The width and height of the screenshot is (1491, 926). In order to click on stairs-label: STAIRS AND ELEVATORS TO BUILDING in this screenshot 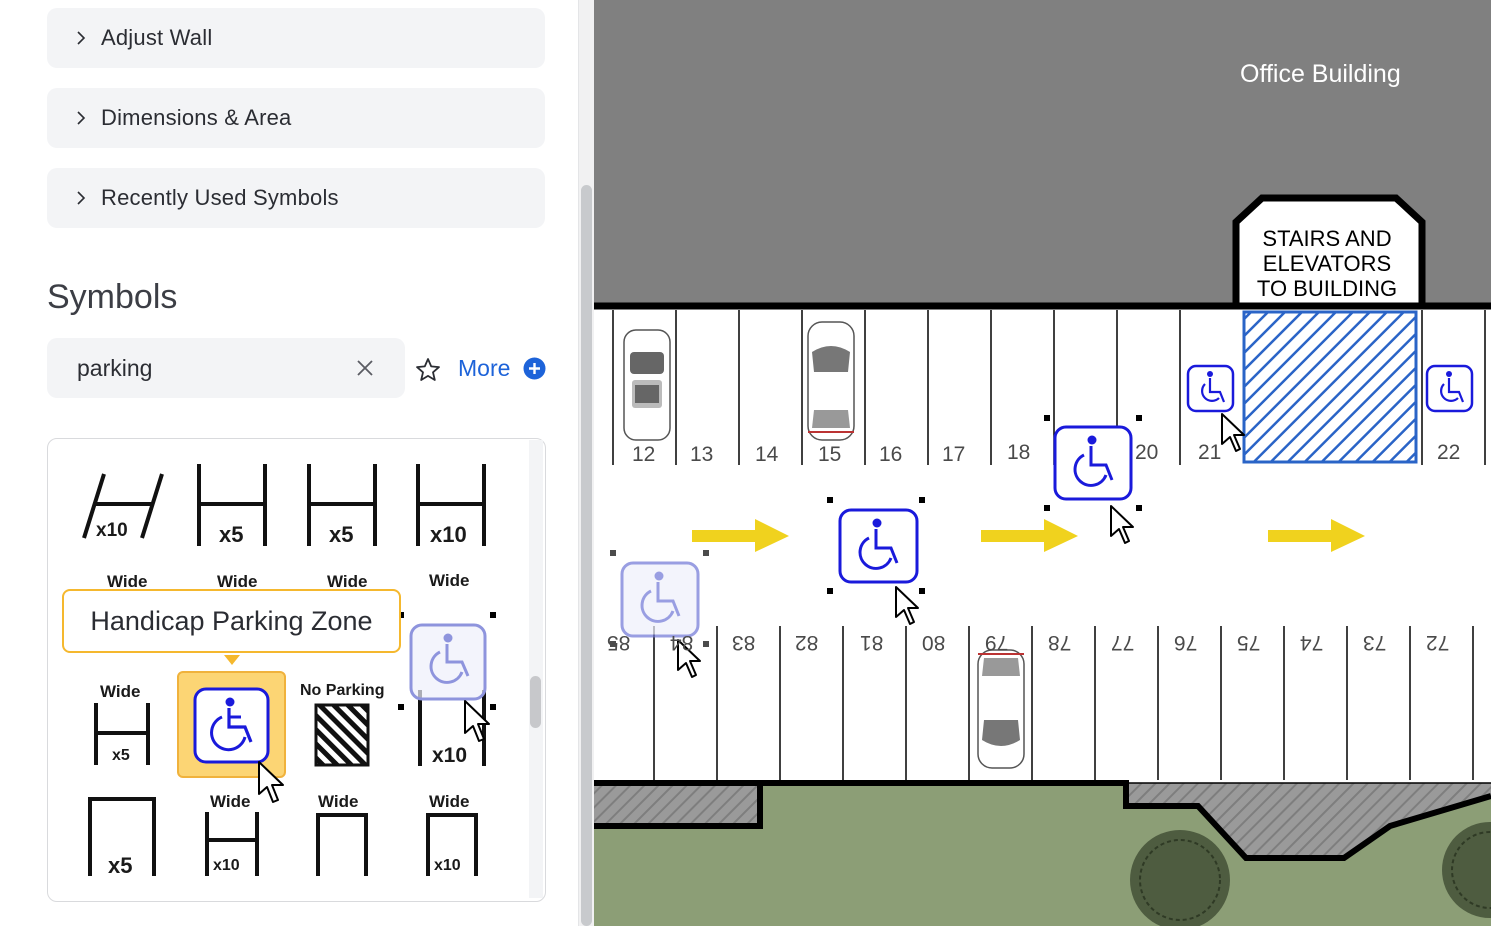, I will do `click(1327, 263)`.